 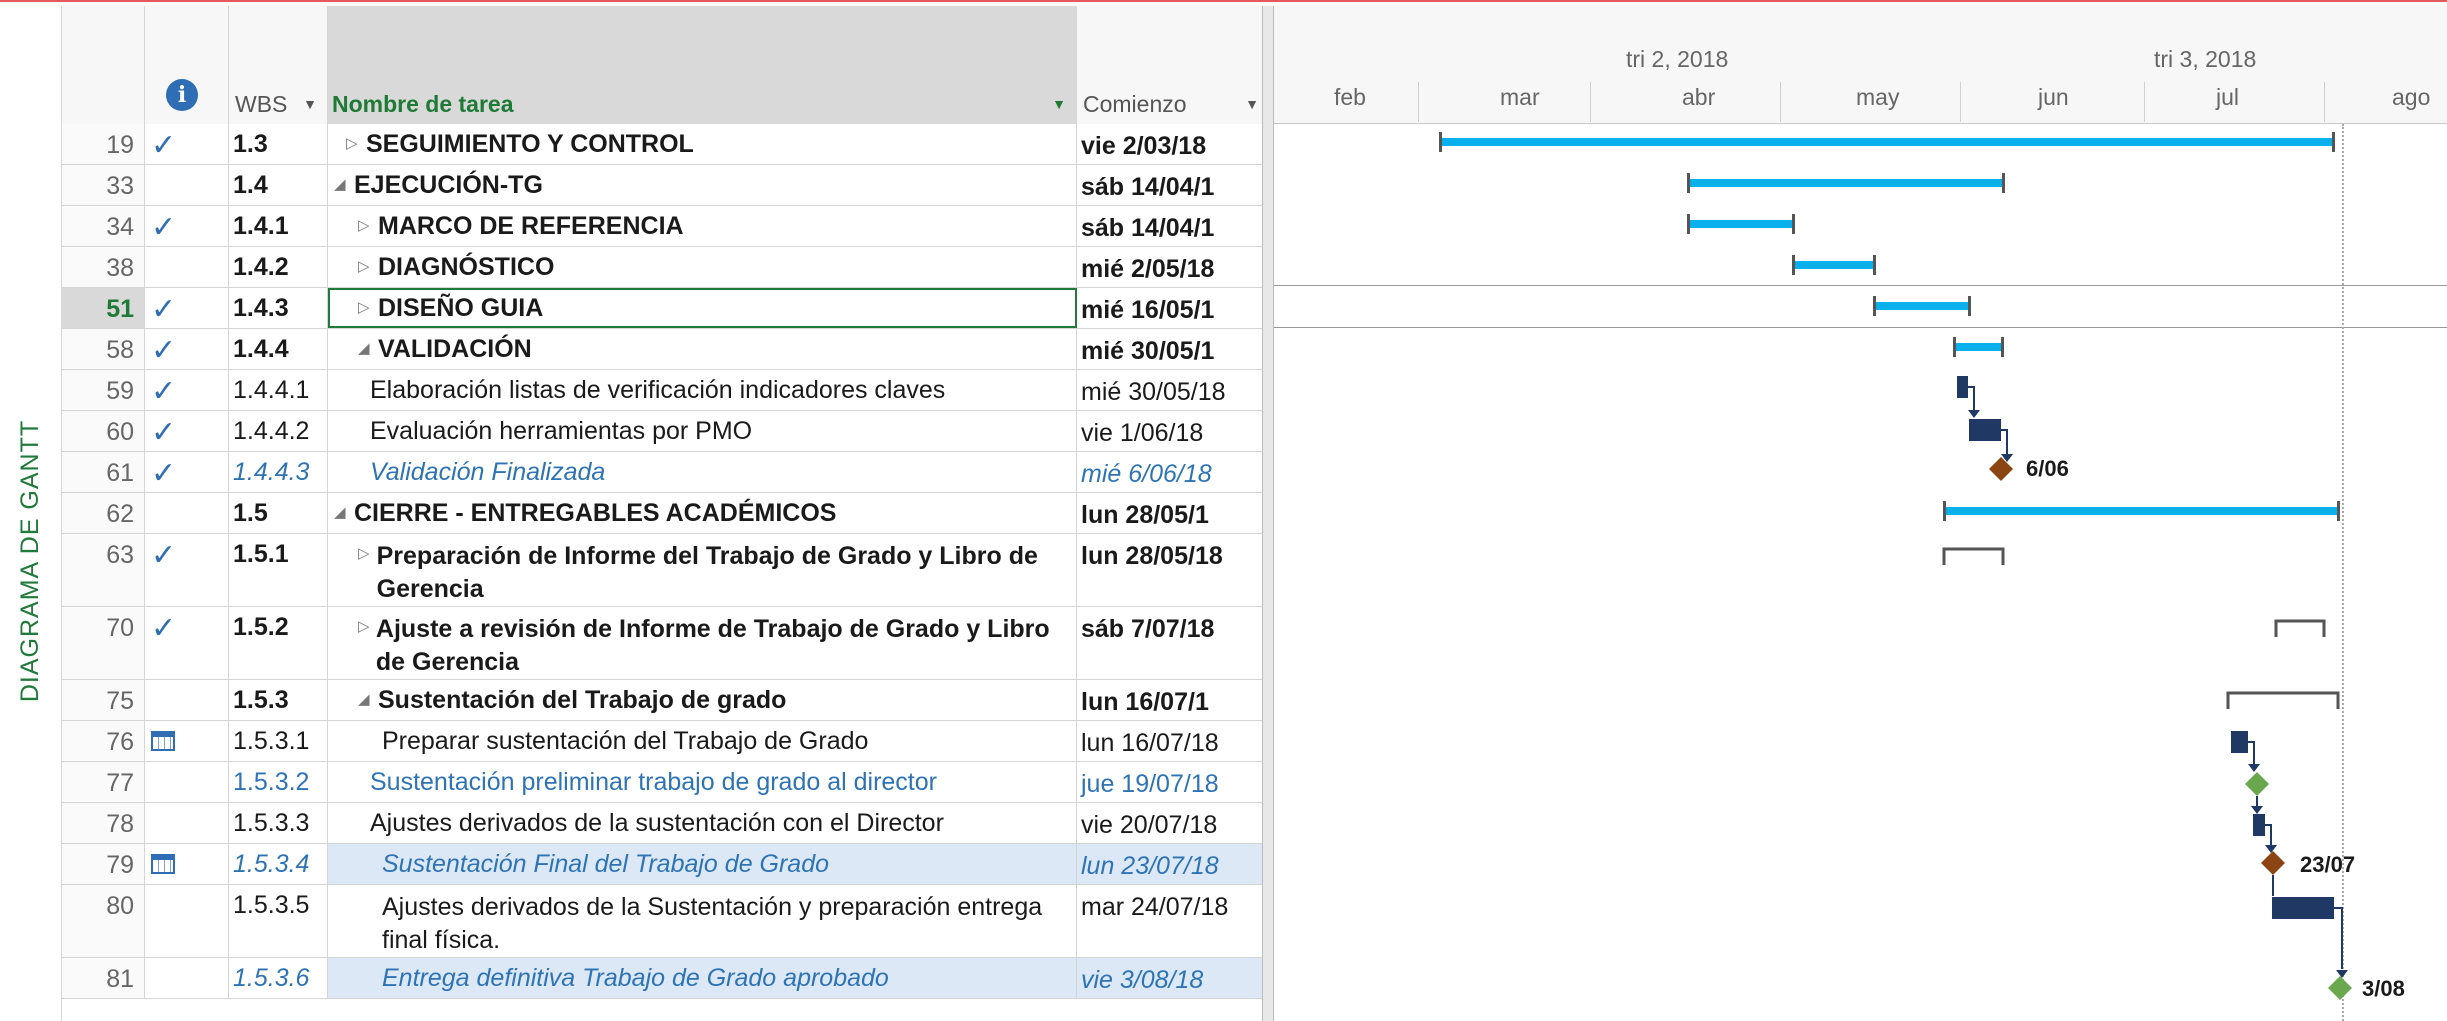 I want to click on table-row: 19 ✓ 1.3 ▷ SEGUIMIENTO Y CONTROL vie 2/03/18, so click(x=666, y=144).